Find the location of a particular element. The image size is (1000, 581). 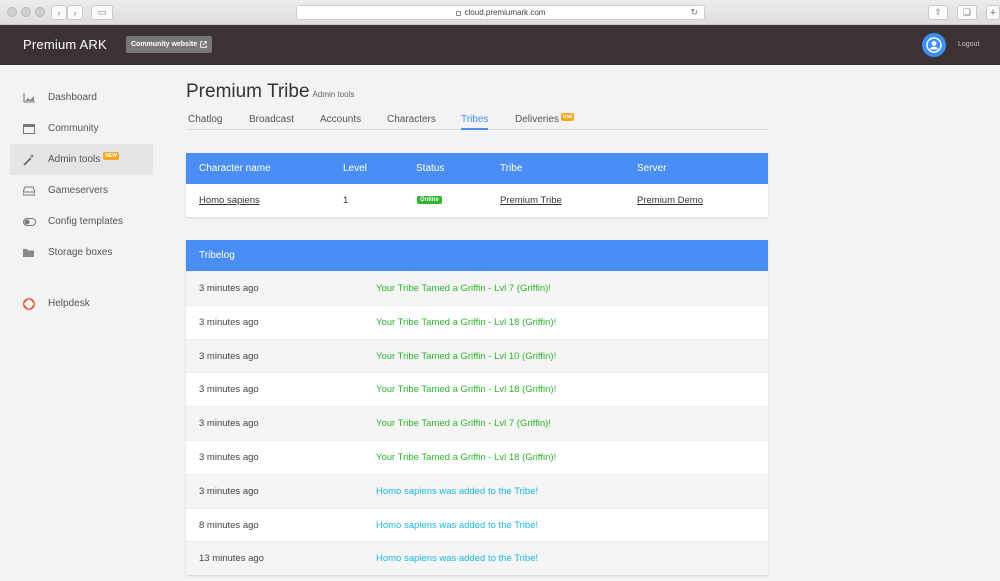

toggle-icon is located at coordinates (29, 222).